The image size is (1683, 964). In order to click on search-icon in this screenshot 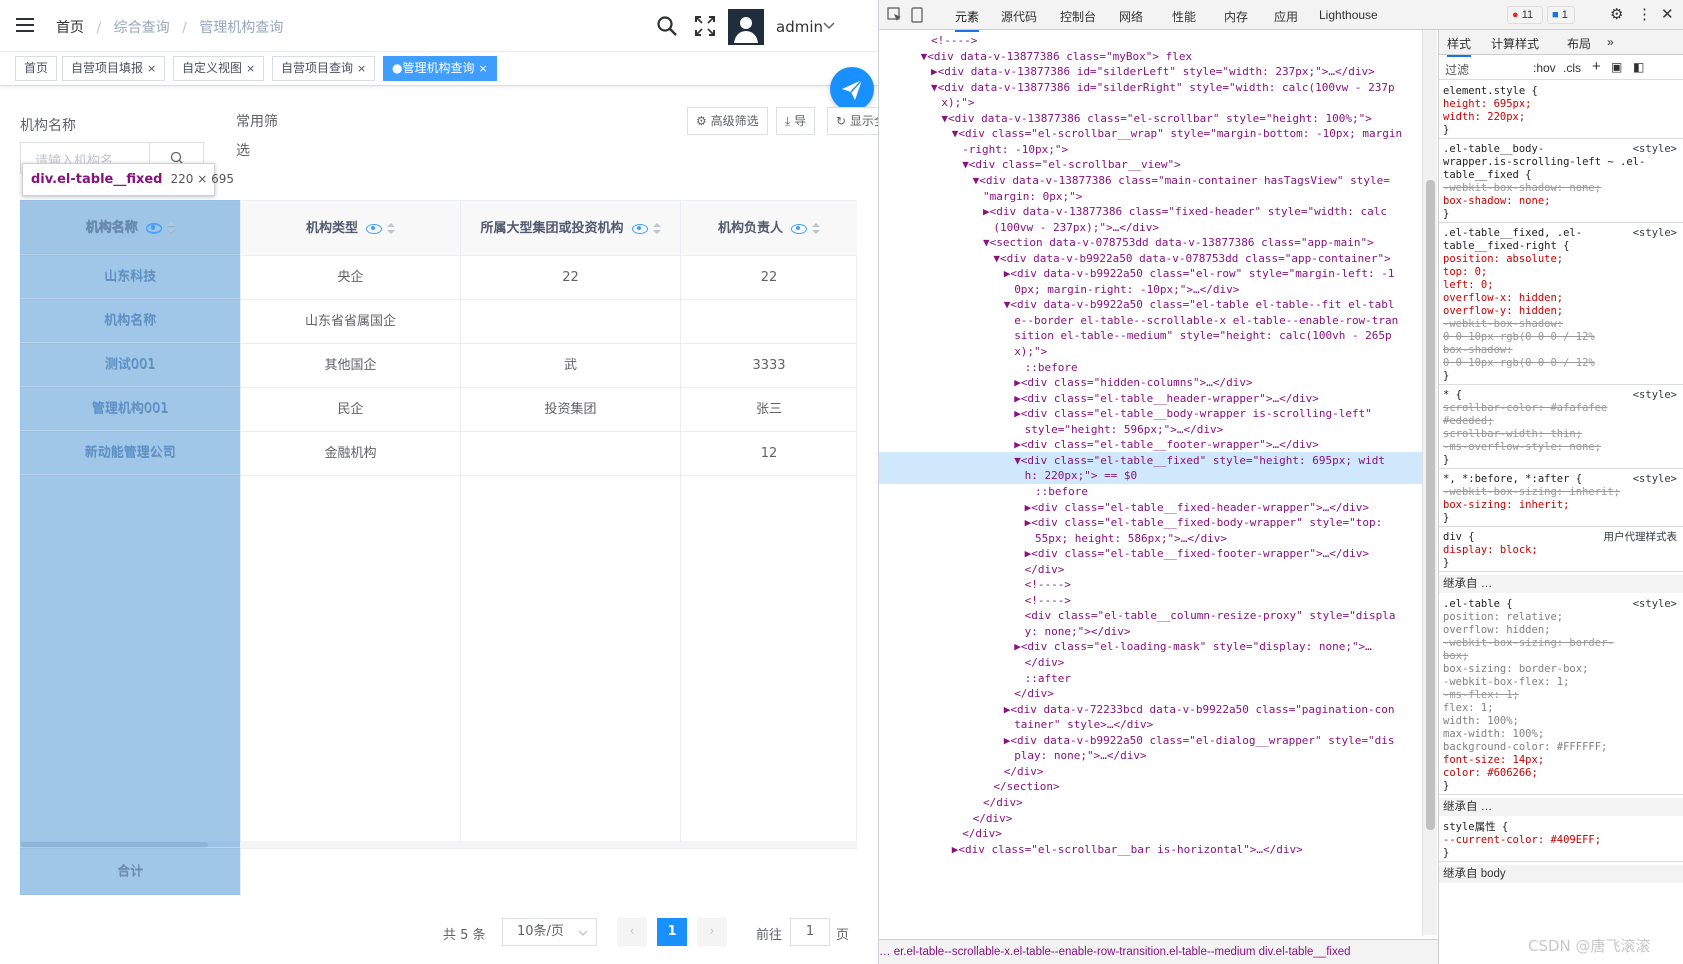, I will do `click(667, 26)`.